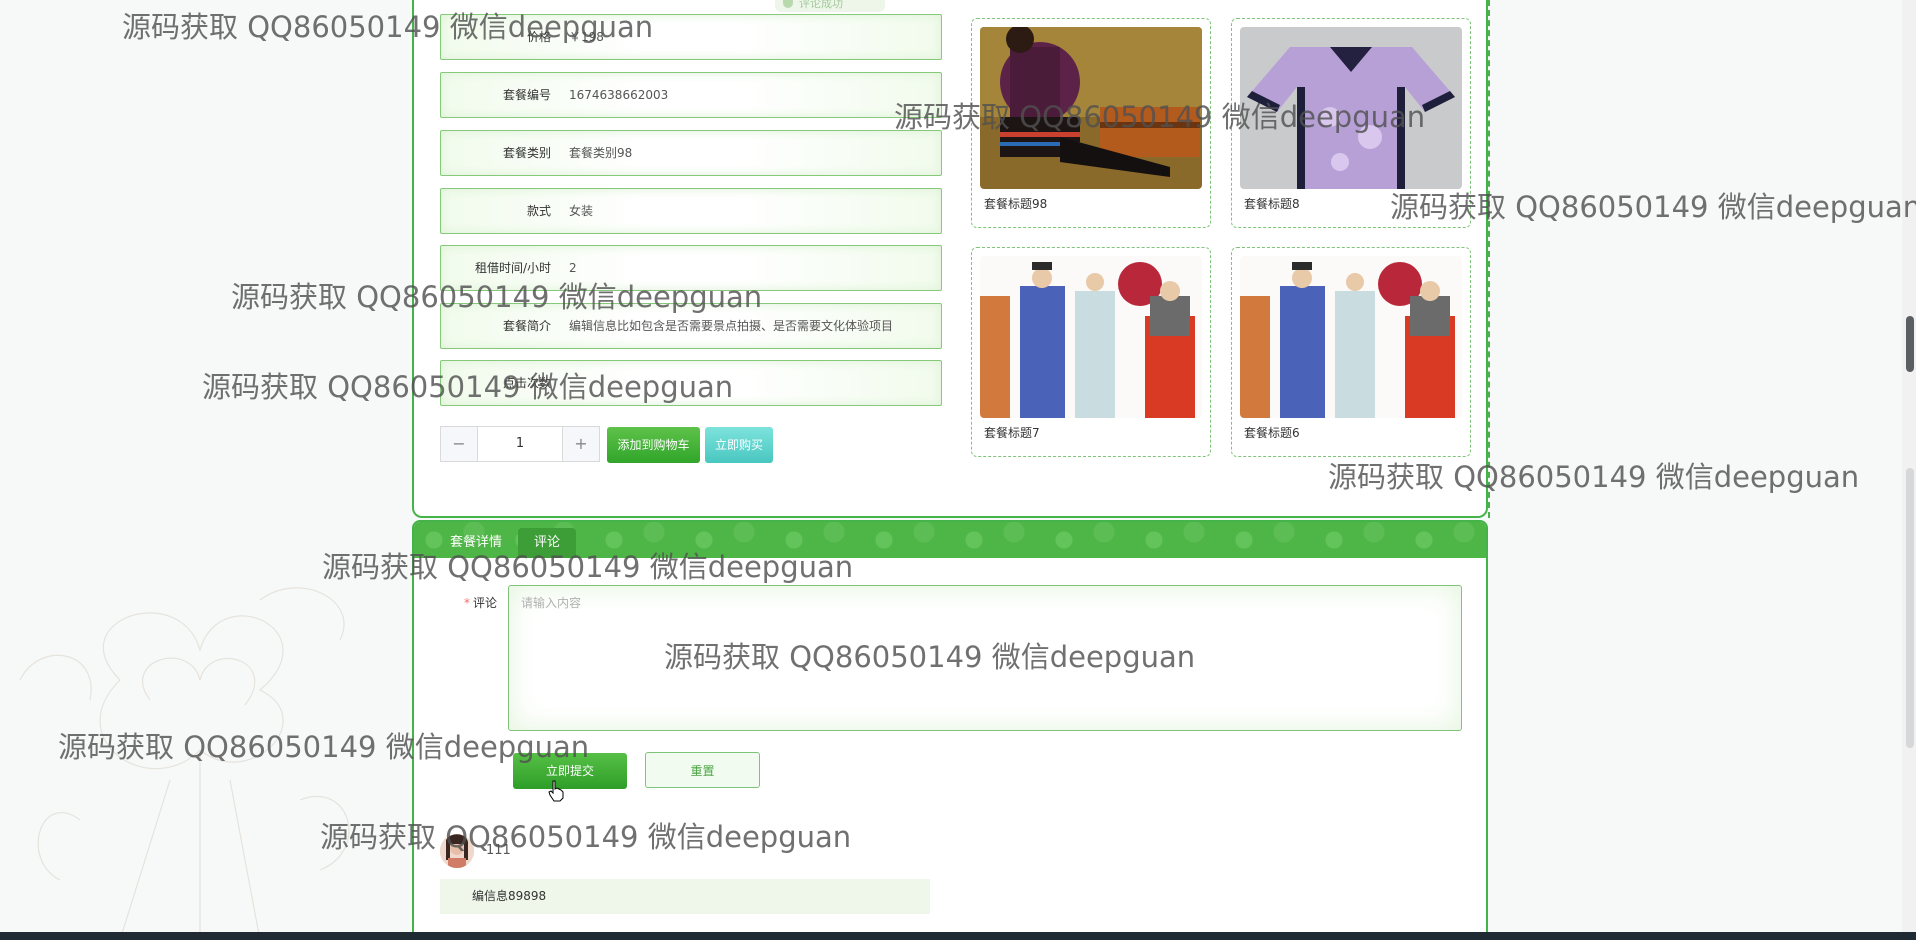 This screenshot has width=1916, height=940. Describe the element at coordinates (685, 896) in the screenshot. I see `comment-content: 编信息89898` at that location.